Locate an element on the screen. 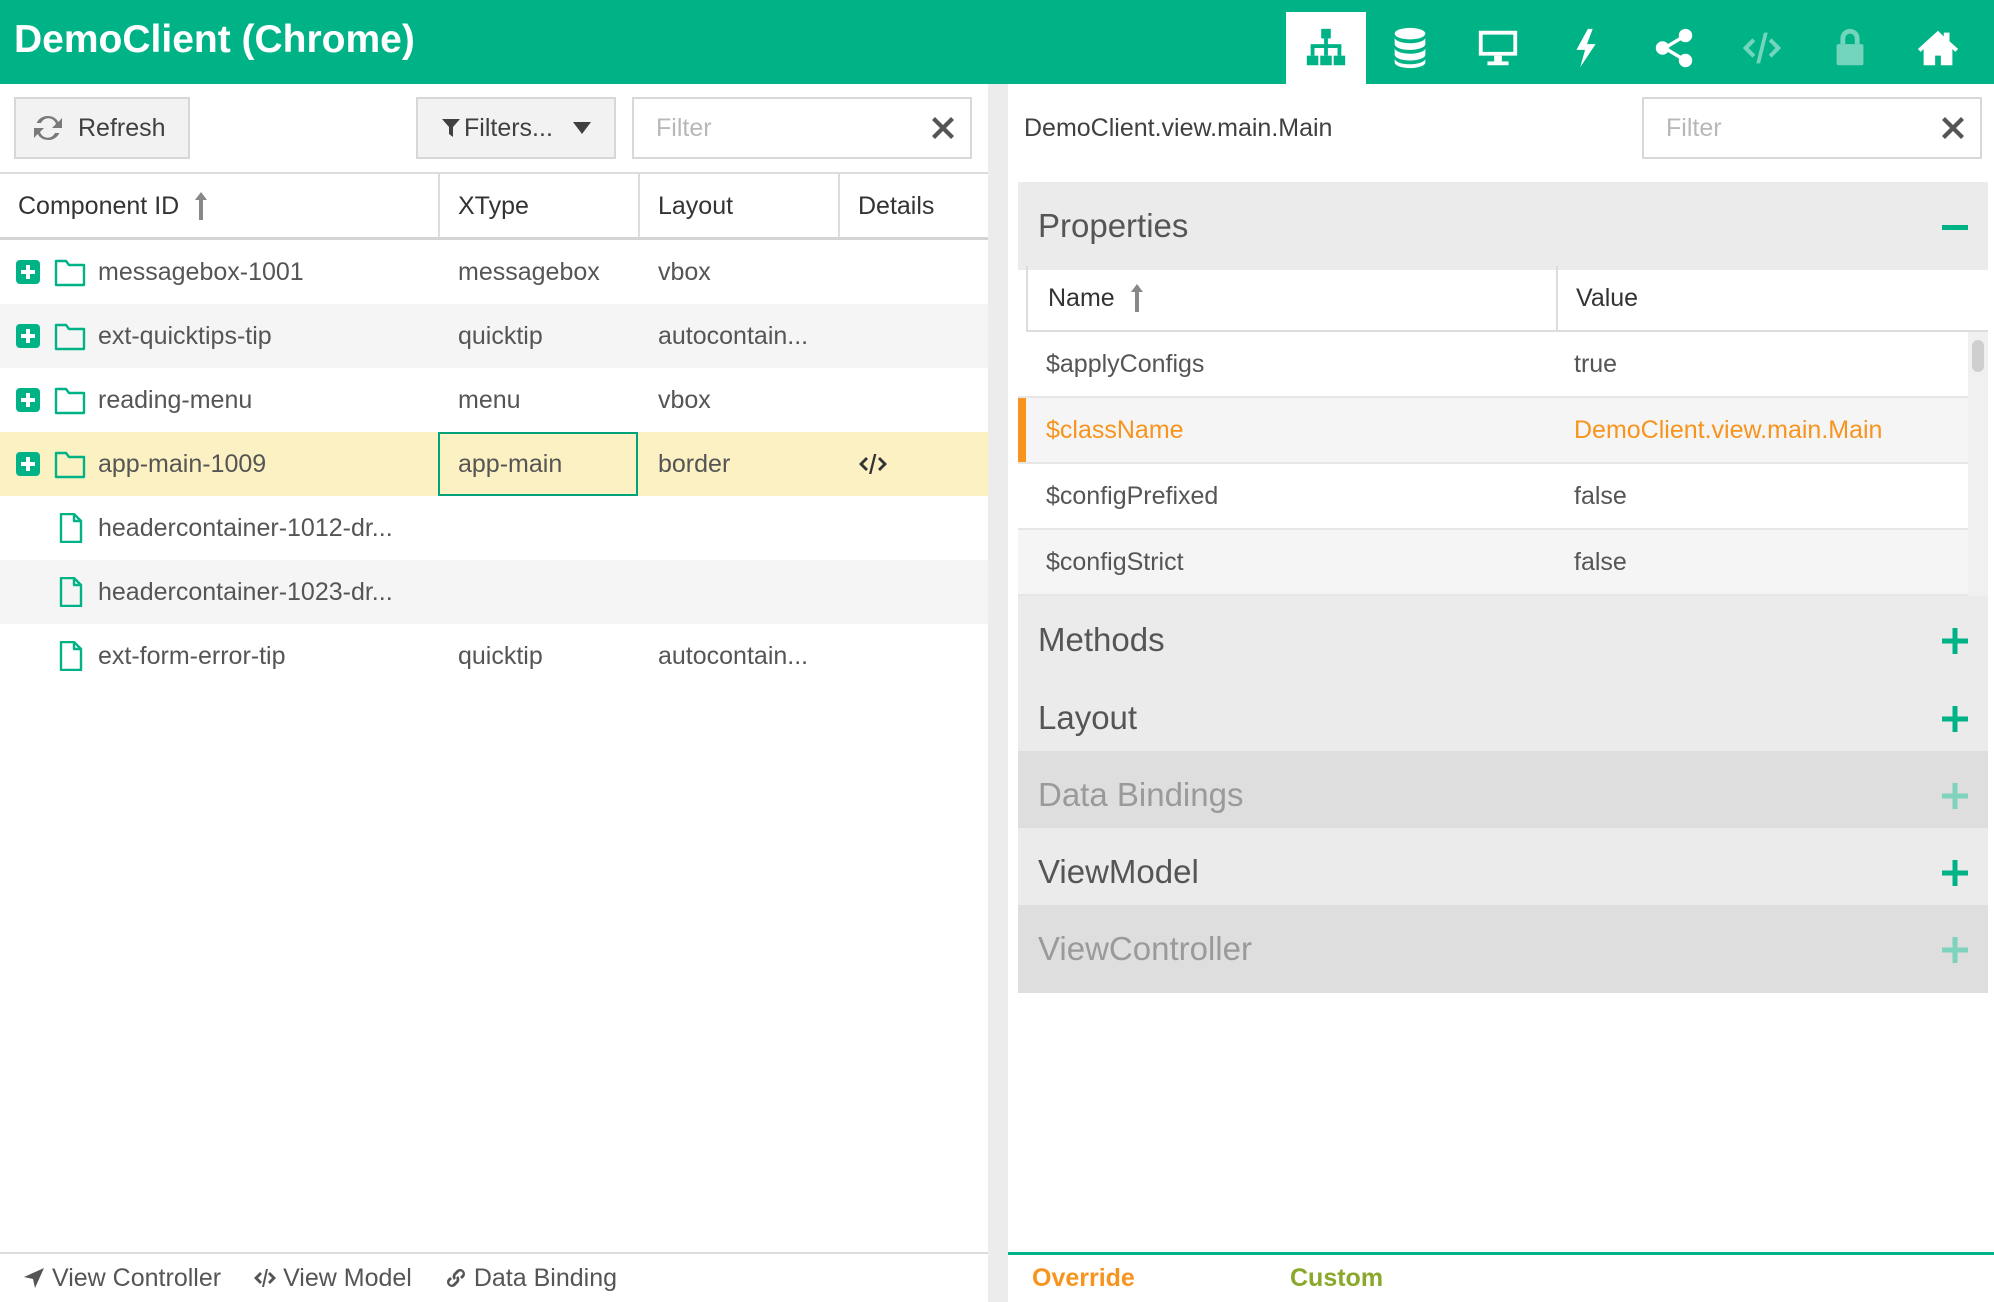  share-icon is located at coordinates (1674, 48).